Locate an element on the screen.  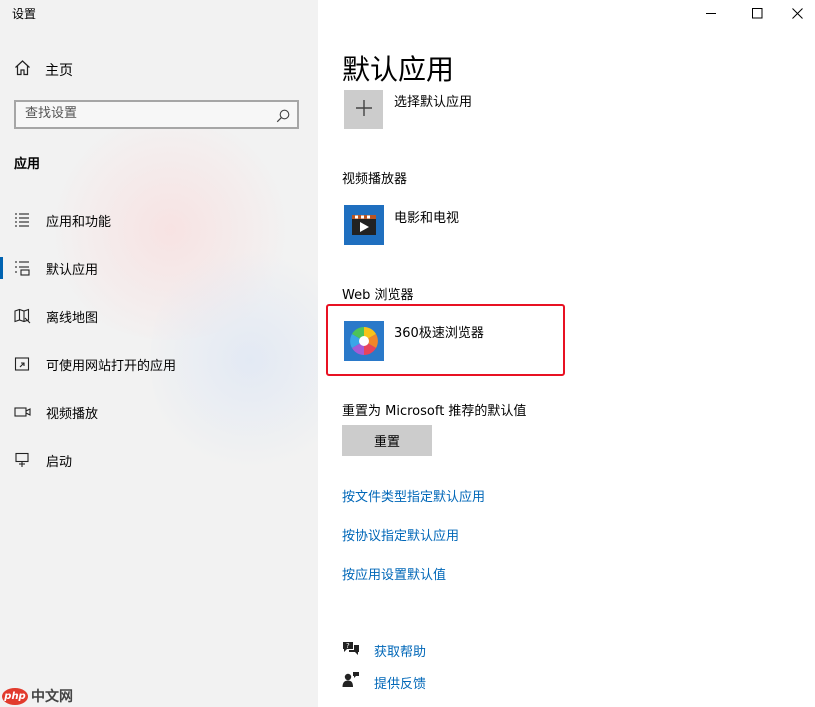
browser-app-button is located at coordinates (364, 341).